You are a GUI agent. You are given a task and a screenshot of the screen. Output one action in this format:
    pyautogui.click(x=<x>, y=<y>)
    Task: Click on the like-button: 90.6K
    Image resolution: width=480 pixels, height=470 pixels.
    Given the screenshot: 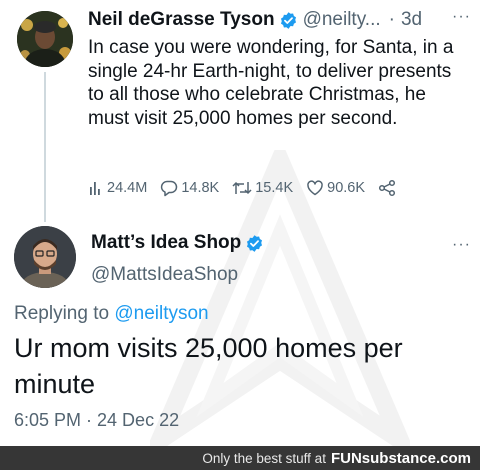 What is the action you would take?
    pyautogui.click(x=335, y=188)
    